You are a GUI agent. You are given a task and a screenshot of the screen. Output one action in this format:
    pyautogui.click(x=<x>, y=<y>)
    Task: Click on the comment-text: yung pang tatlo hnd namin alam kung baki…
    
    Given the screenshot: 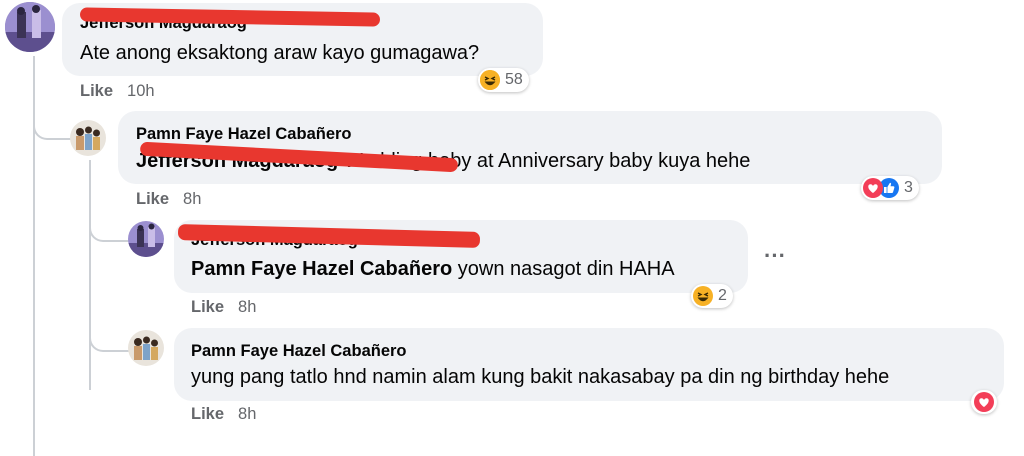 What is the action you would take?
    pyautogui.click(x=540, y=377)
    